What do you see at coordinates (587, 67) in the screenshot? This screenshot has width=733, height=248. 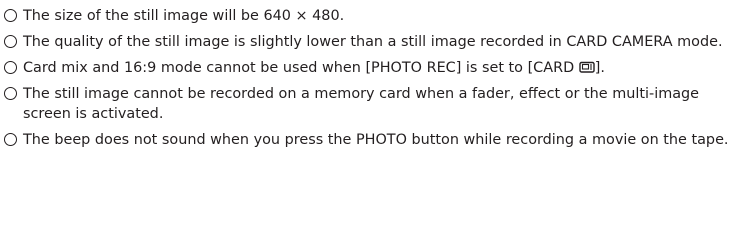 I see `card-mode-icon` at bounding box center [587, 67].